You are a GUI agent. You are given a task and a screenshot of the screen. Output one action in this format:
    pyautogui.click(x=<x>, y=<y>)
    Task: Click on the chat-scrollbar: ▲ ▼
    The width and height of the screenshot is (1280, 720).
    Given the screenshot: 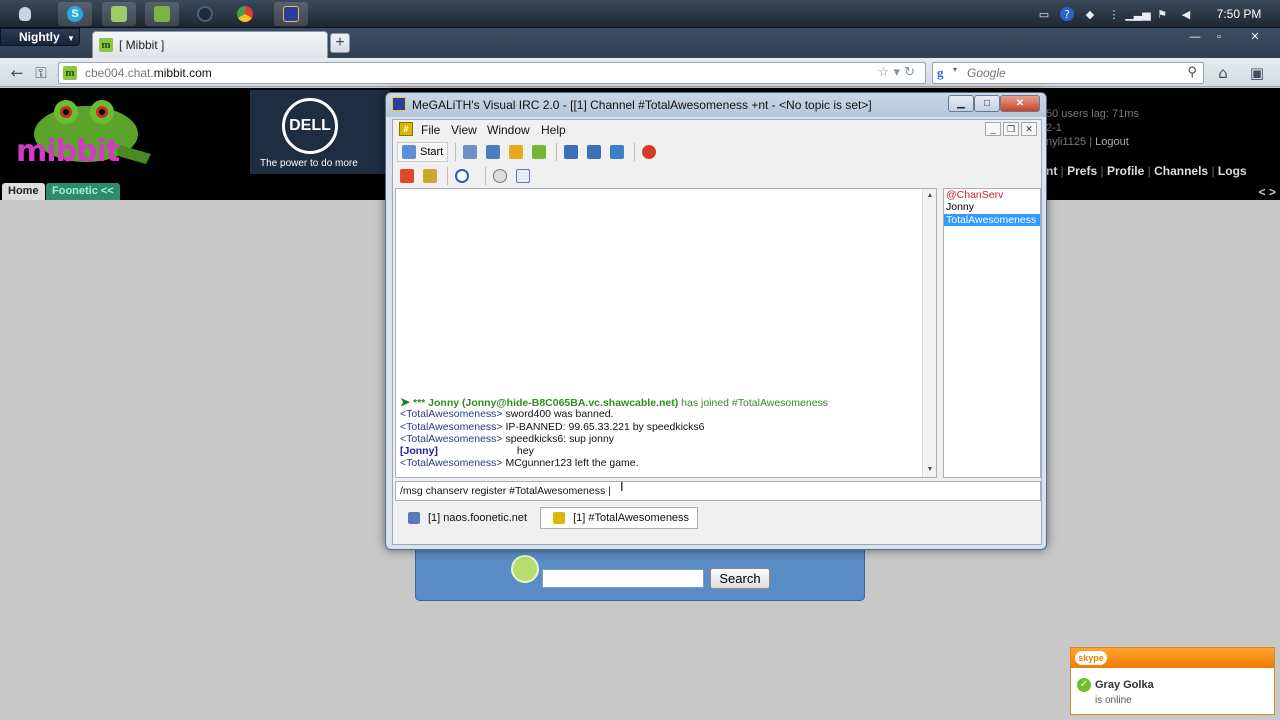 What is the action you would take?
    pyautogui.click(x=929, y=333)
    